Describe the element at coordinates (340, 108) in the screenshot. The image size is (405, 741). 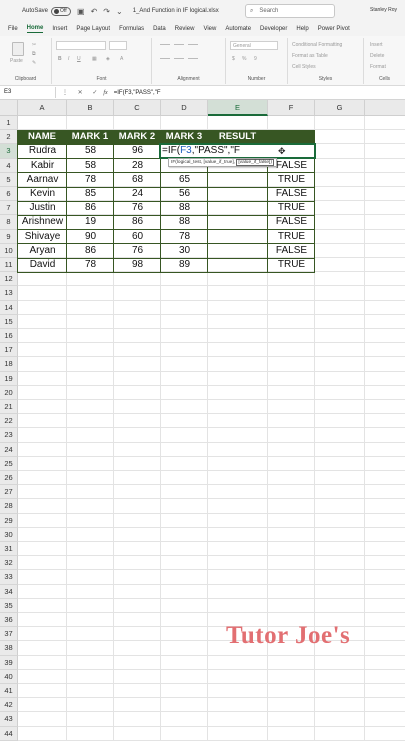
I see `column-header-g: G` at that location.